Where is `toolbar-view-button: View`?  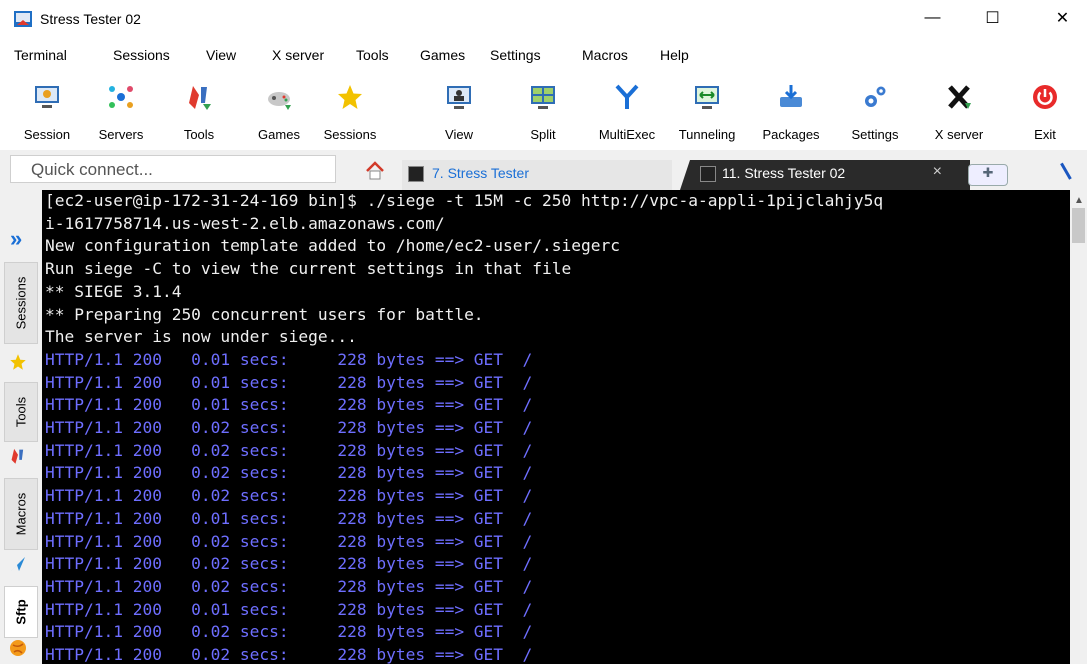
toolbar-view-button: View is located at coordinates (459, 112).